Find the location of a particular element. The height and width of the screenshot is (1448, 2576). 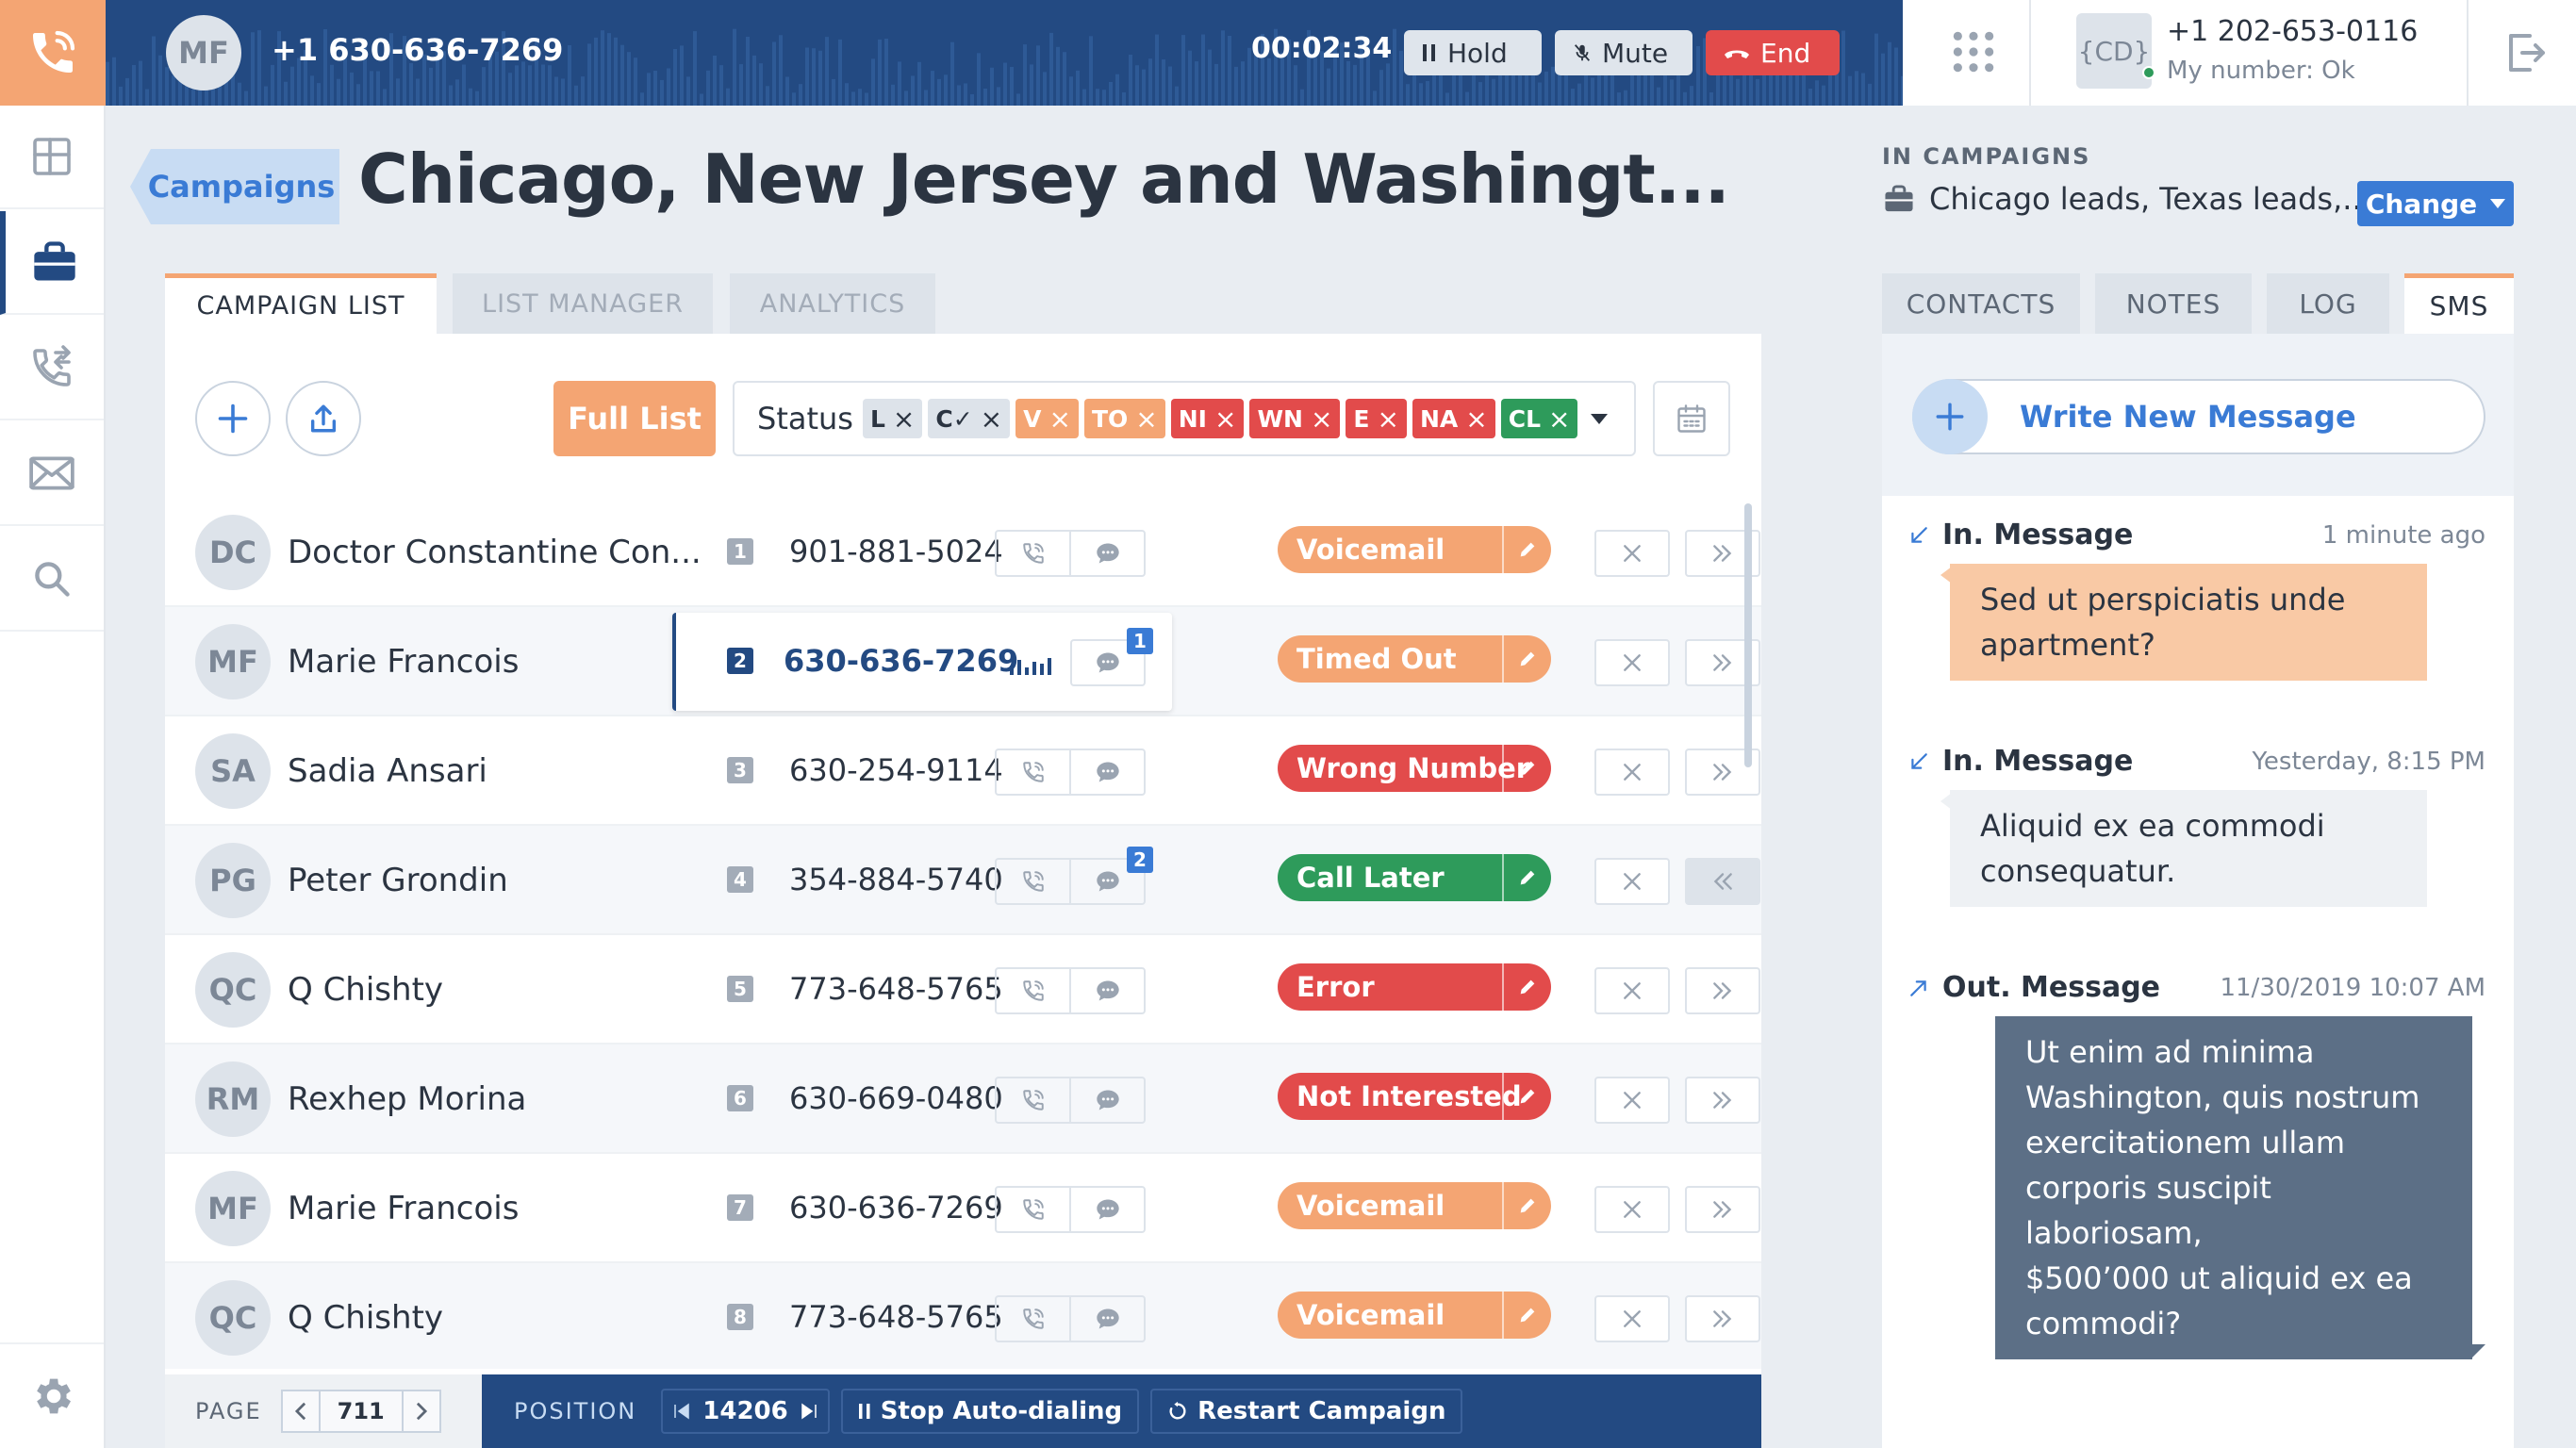

table-row: SA Sadia Ansari 3 630-254-9114 Wrong Number is located at coordinates (963, 771).